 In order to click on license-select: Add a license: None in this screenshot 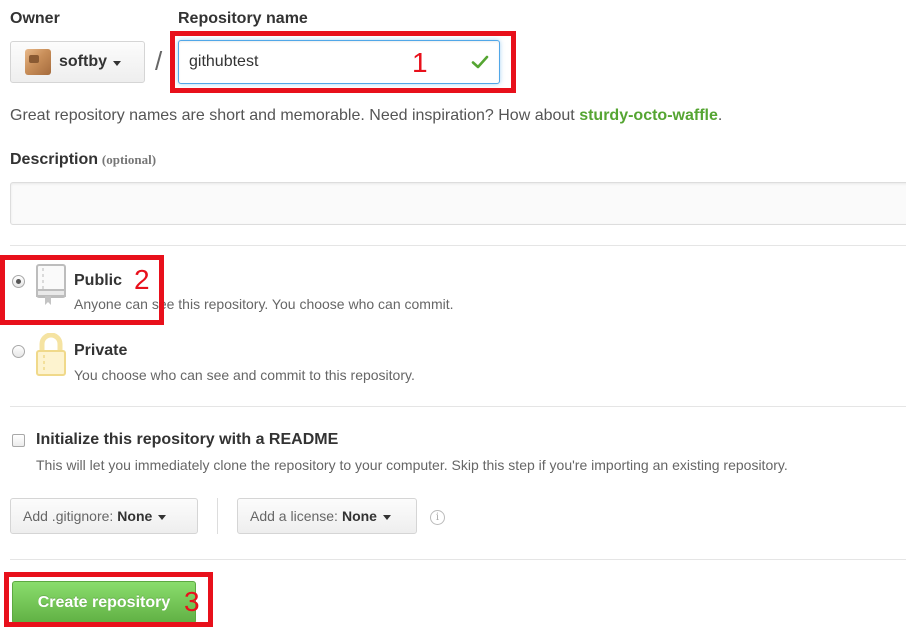, I will do `click(327, 516)`.